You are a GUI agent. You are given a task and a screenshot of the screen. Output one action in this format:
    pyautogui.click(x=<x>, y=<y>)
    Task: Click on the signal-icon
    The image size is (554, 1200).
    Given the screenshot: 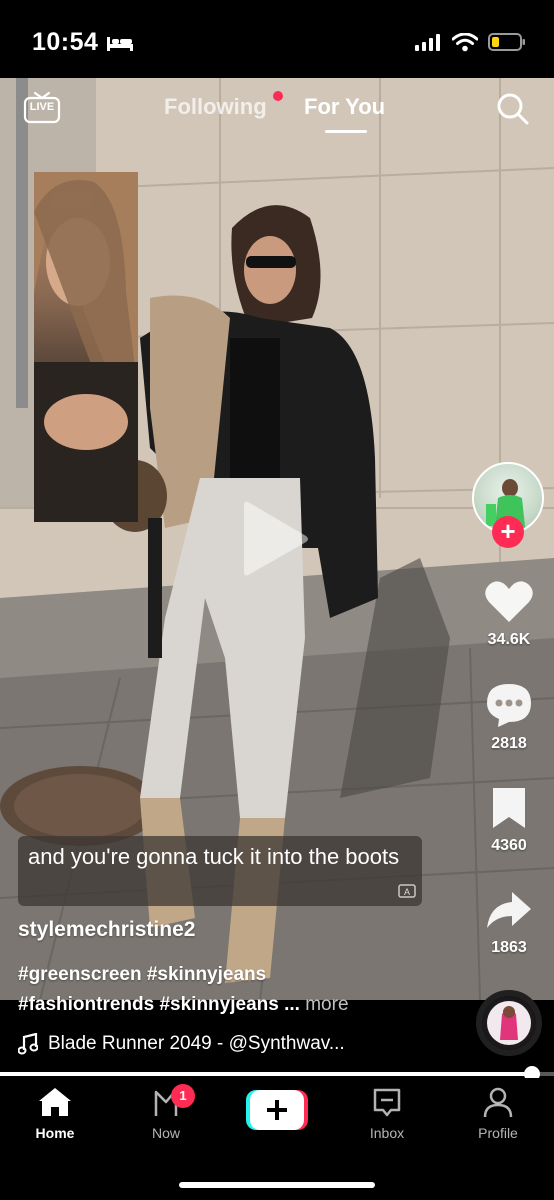 What is the action you would take?
    pyautogui.click(x=427, y=42)
    